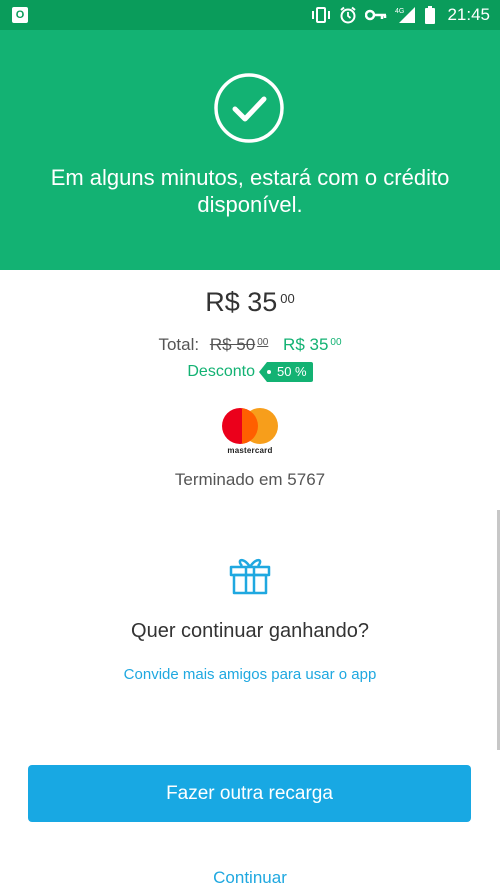 The image size is (500, 889). I want to click on gift-icon, so click(250, 576).